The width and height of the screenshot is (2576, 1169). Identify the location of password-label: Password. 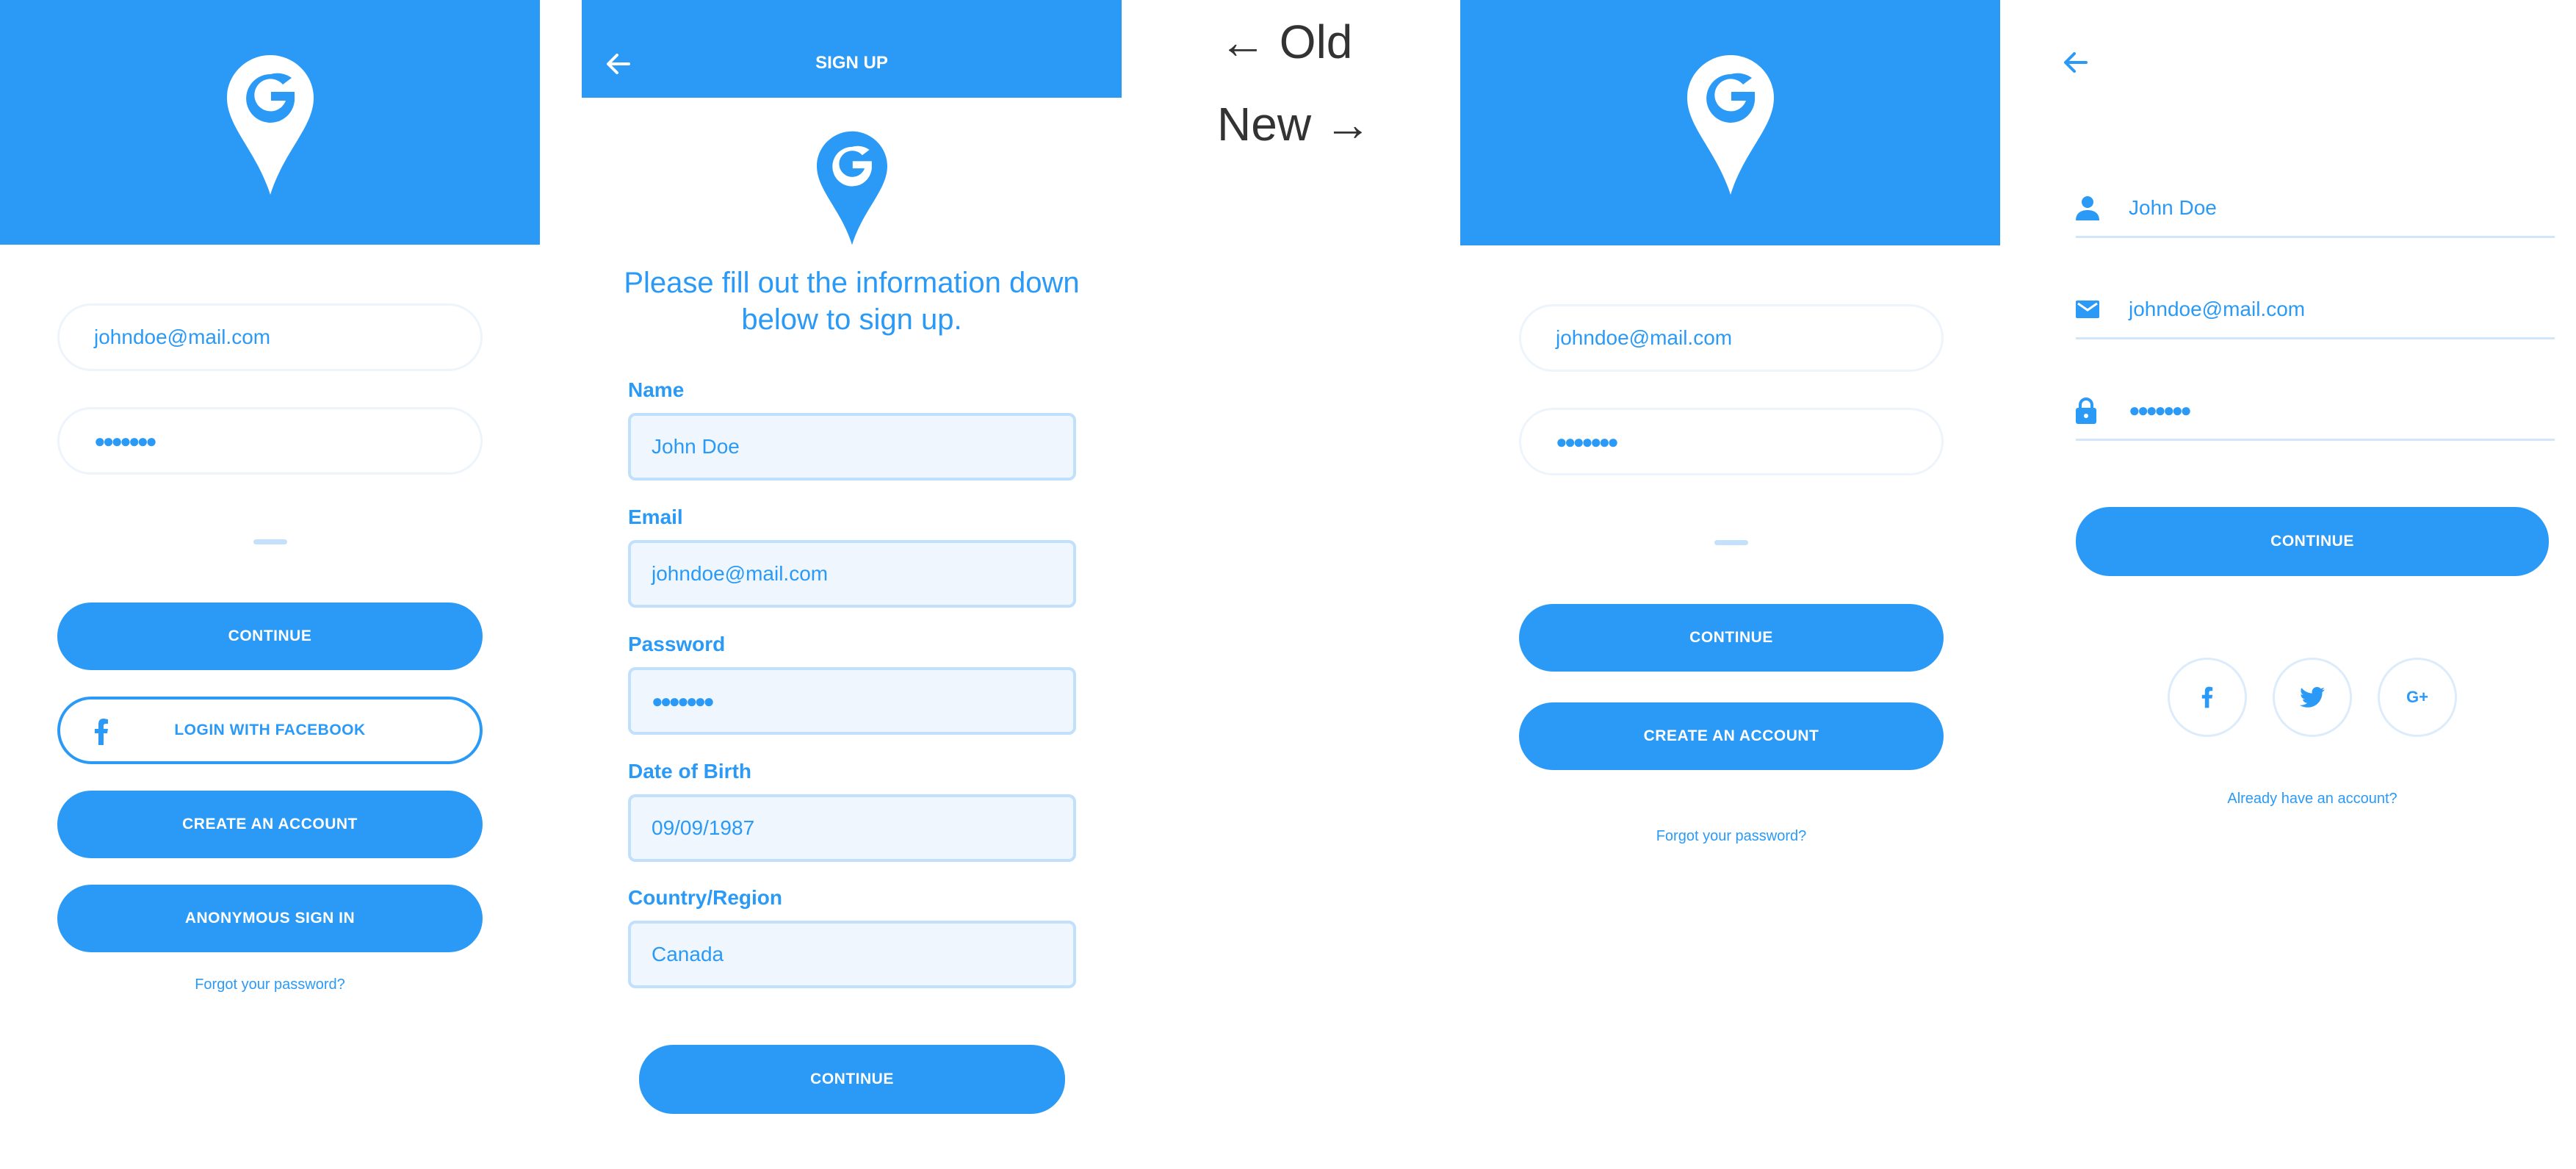
(677, 644).